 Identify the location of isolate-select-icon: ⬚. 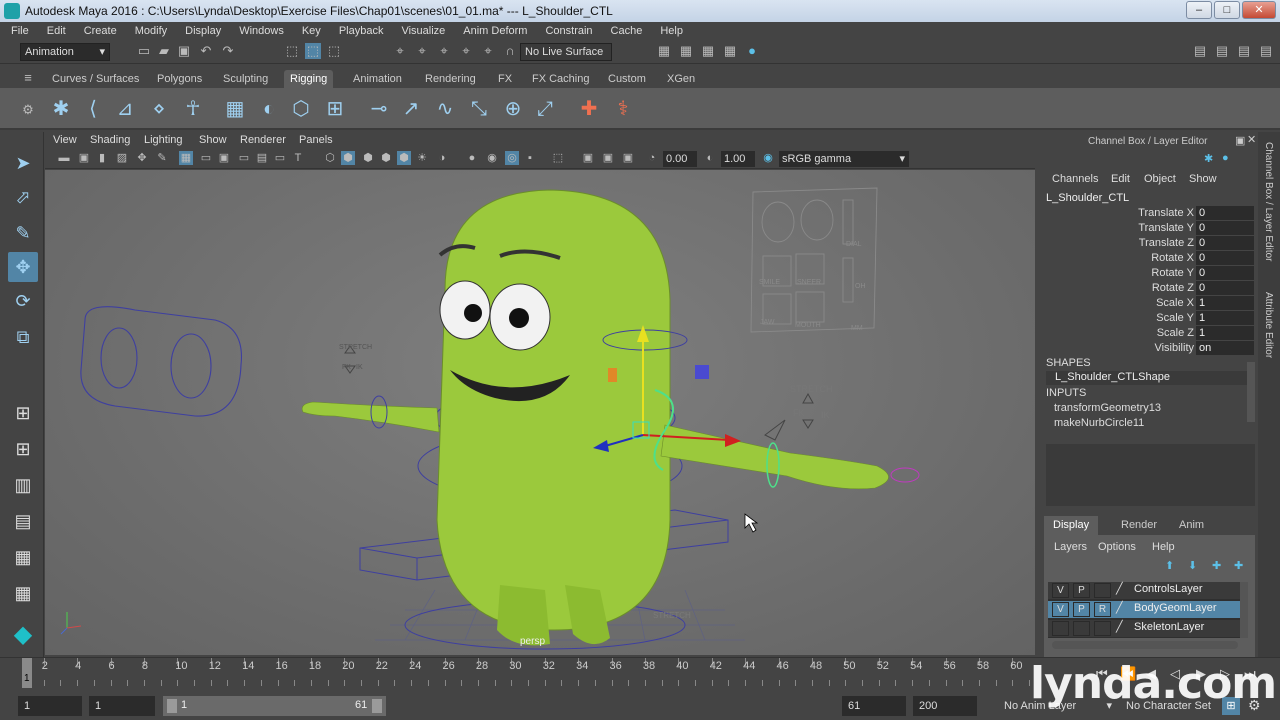
(558, 158).